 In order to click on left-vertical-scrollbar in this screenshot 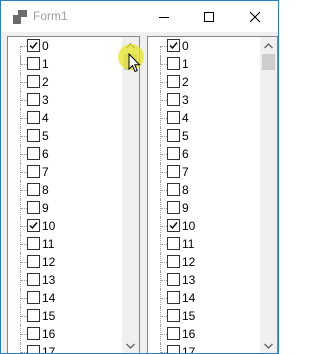, I will do `click(130, 195)`.